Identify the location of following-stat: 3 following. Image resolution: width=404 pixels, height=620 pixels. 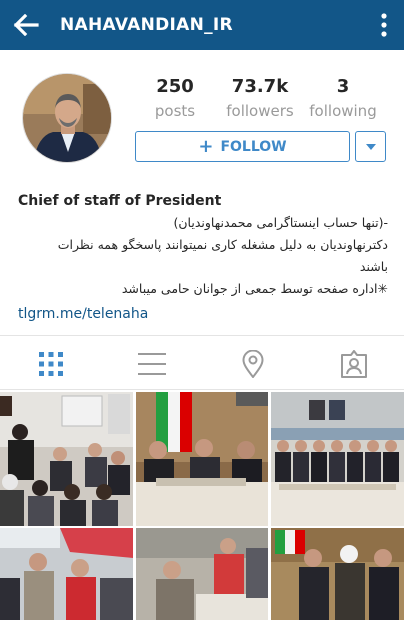
(343, 100).